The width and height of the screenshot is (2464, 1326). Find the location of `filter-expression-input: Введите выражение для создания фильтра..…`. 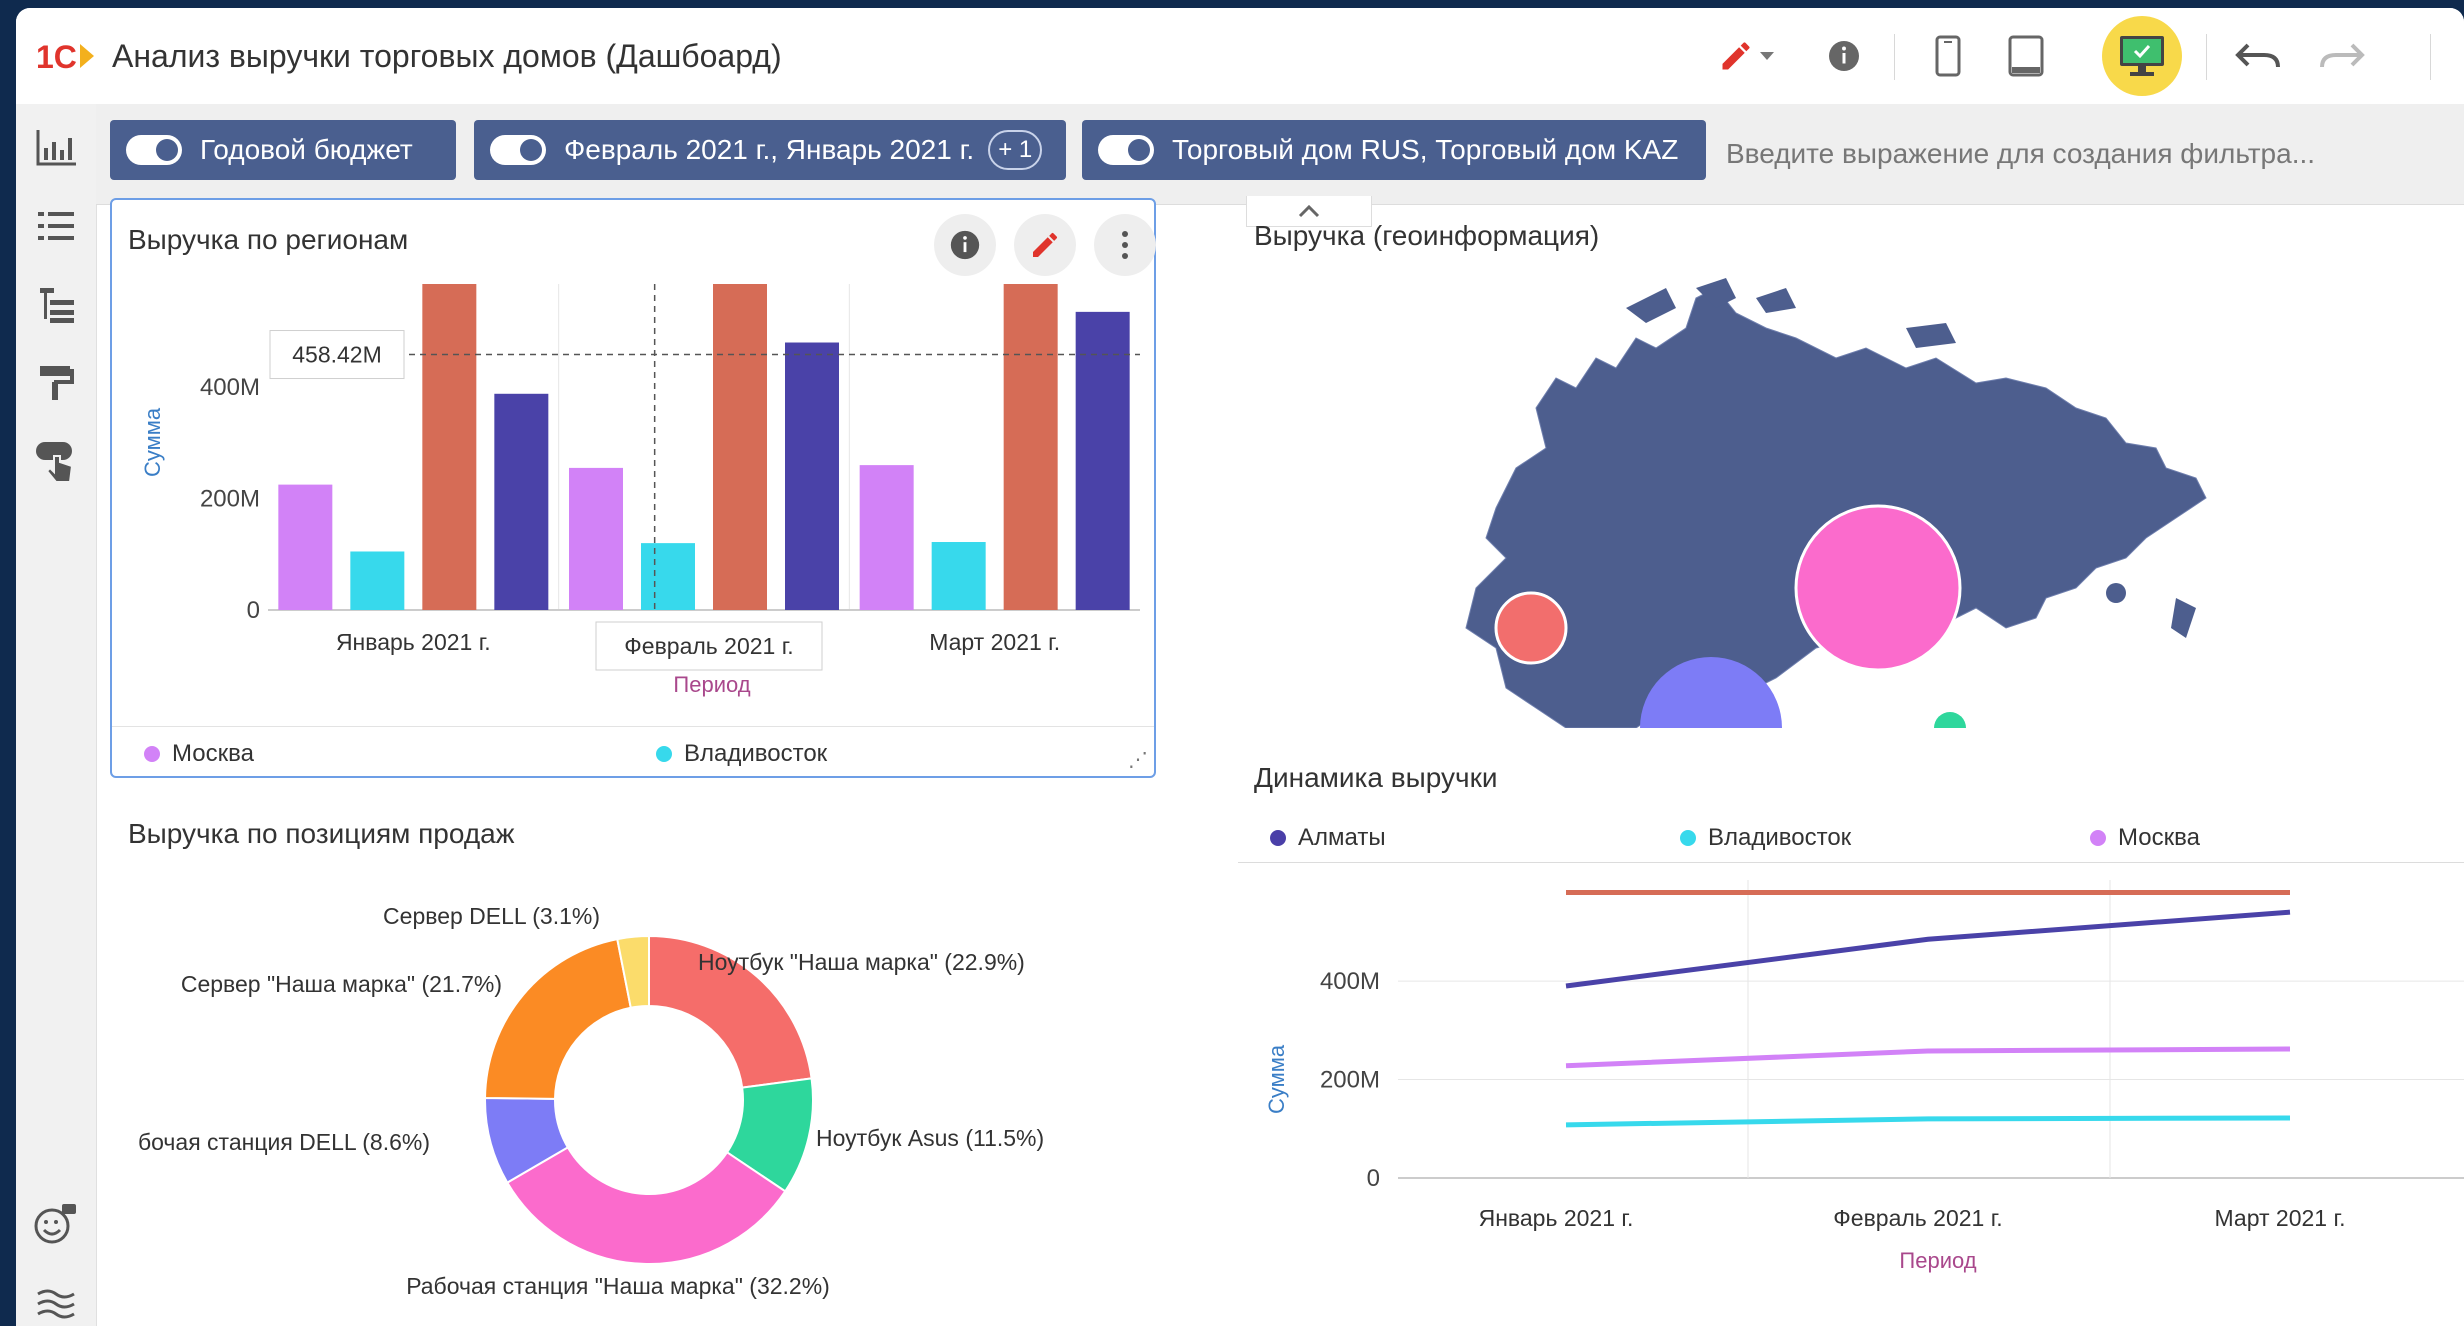

filter-expression-input: Введите выражение для создания фильтра..… is located at coordinates (2020, 154).